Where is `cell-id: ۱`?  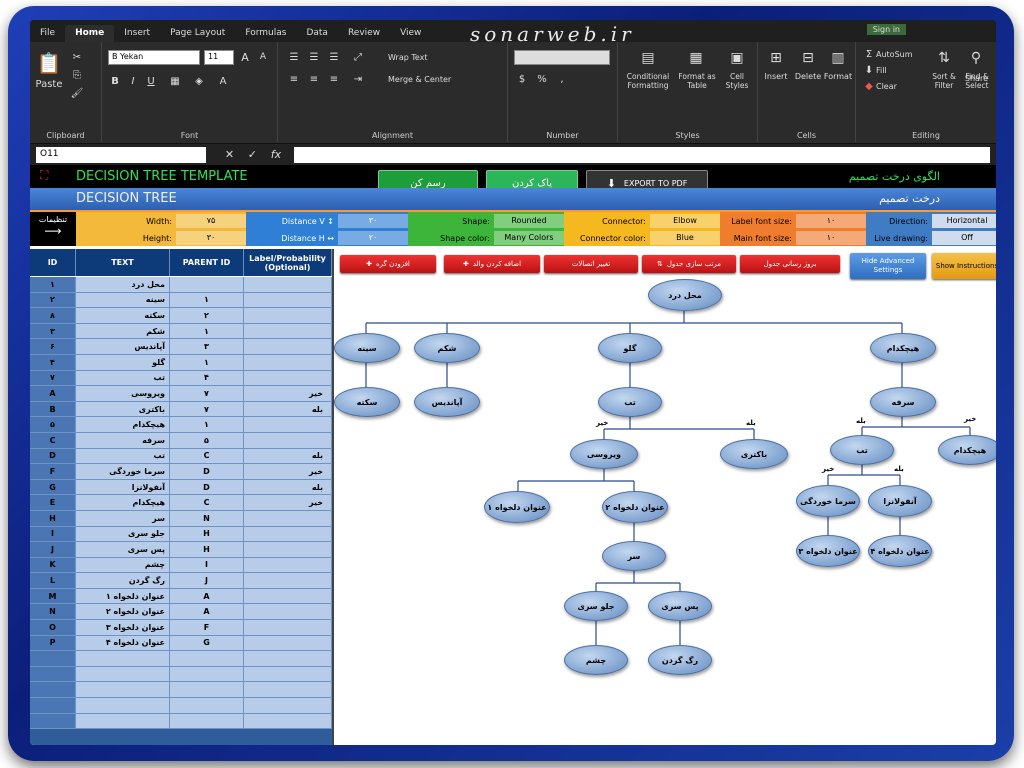
cell-id: ۱ is located at coordinates (53, 284).